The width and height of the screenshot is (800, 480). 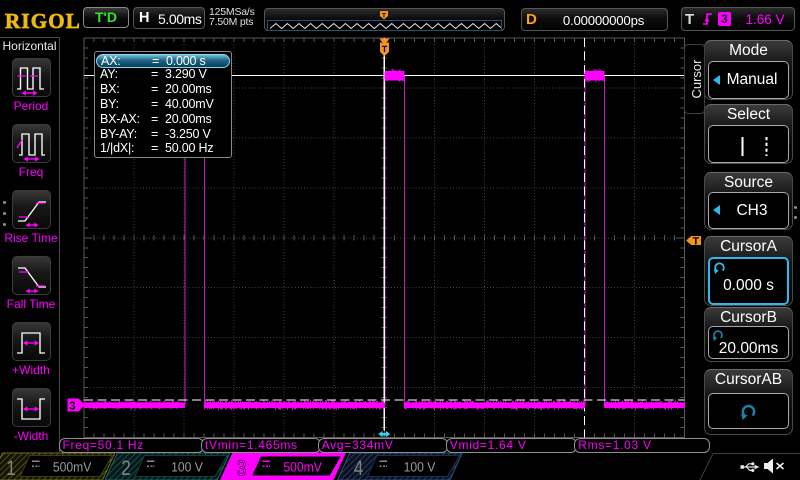 What do you see at coordinates (126, 468) in the screenshot?
I see `svg-text: 2` at bounding box center [126, 468].